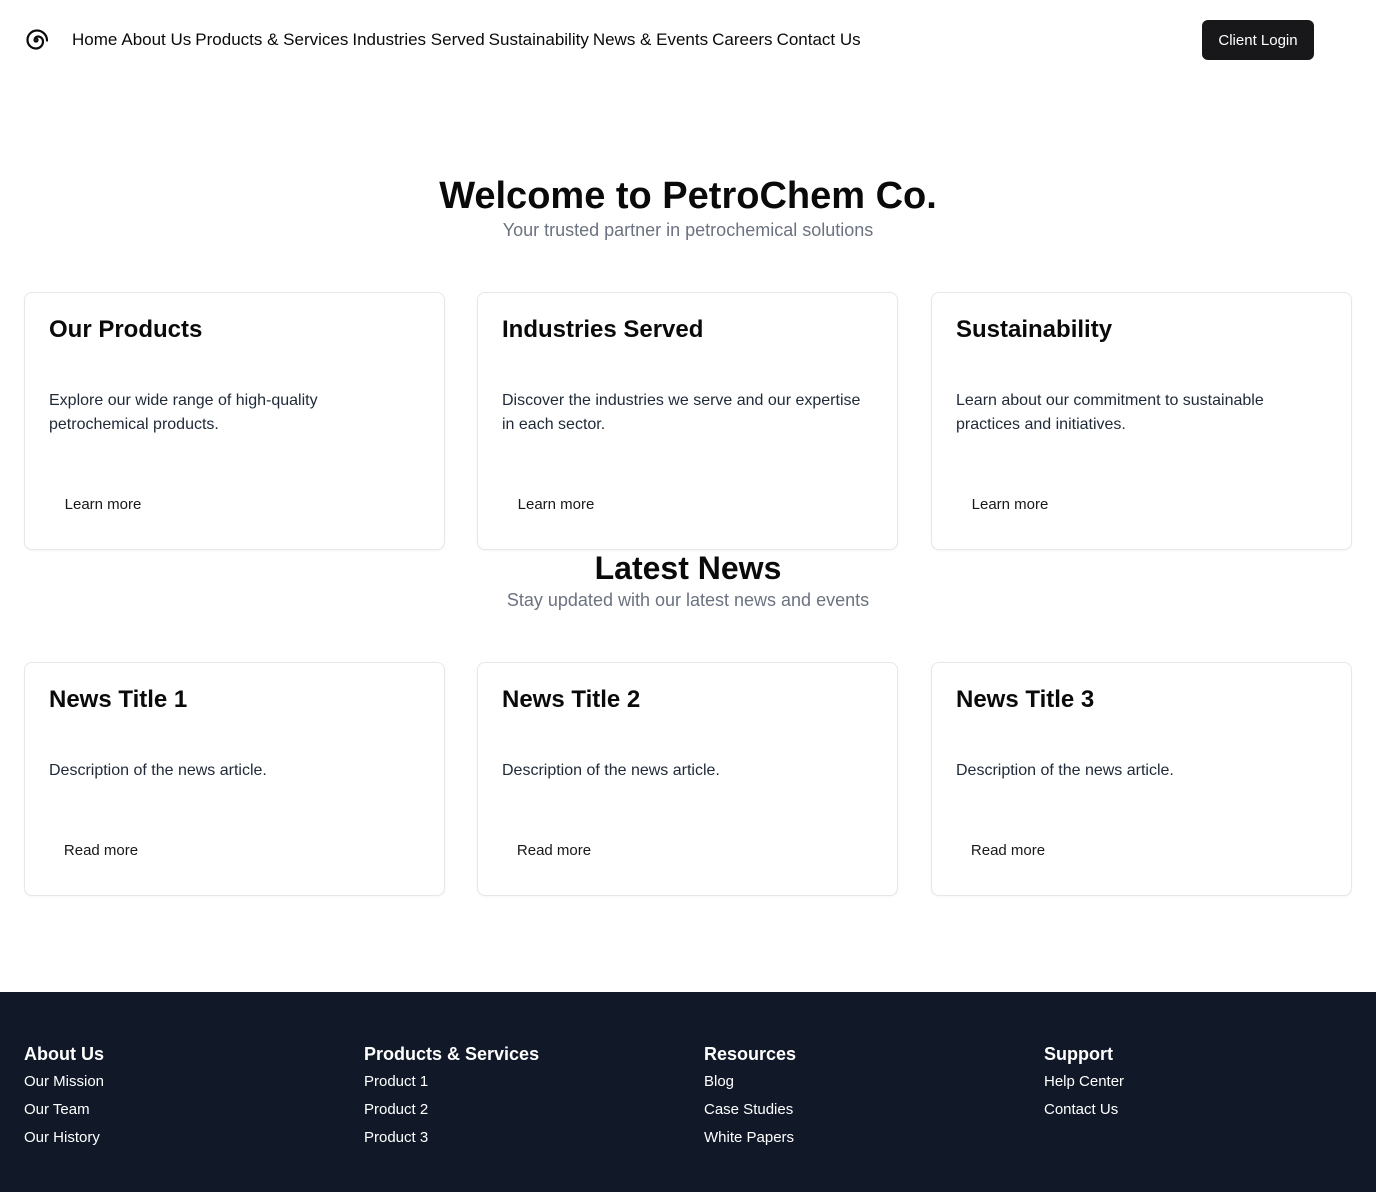  I want to click on footer-link-blog: Blog, so click(750, 1082).